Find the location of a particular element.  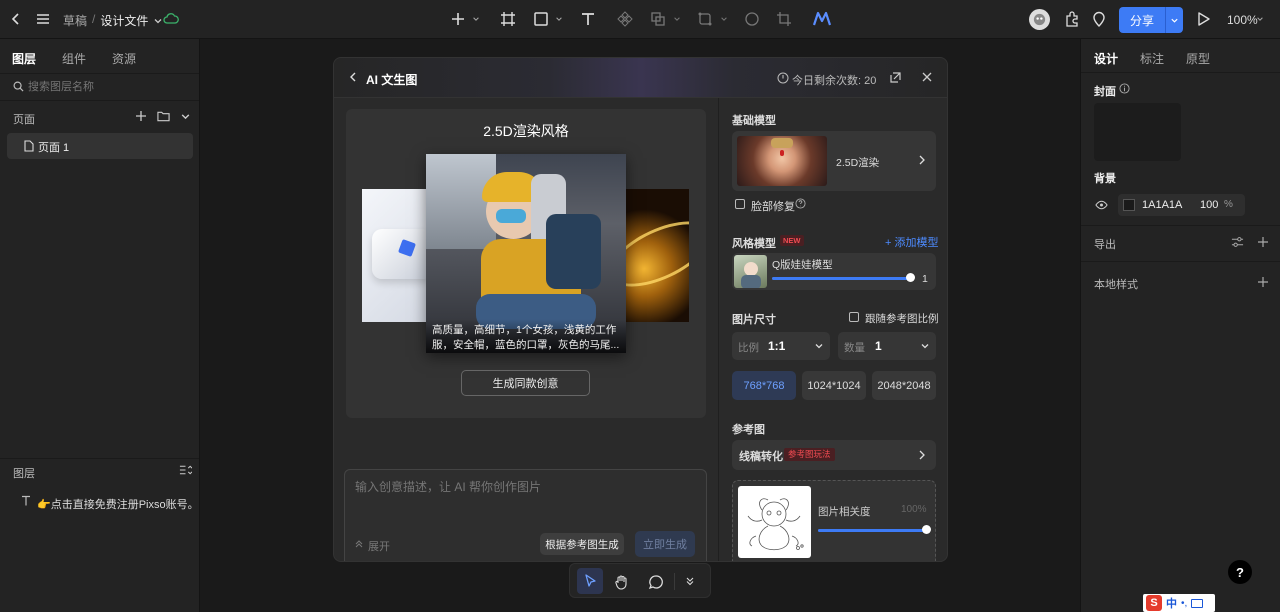

crop-icon is located at coordinates (784, 19).